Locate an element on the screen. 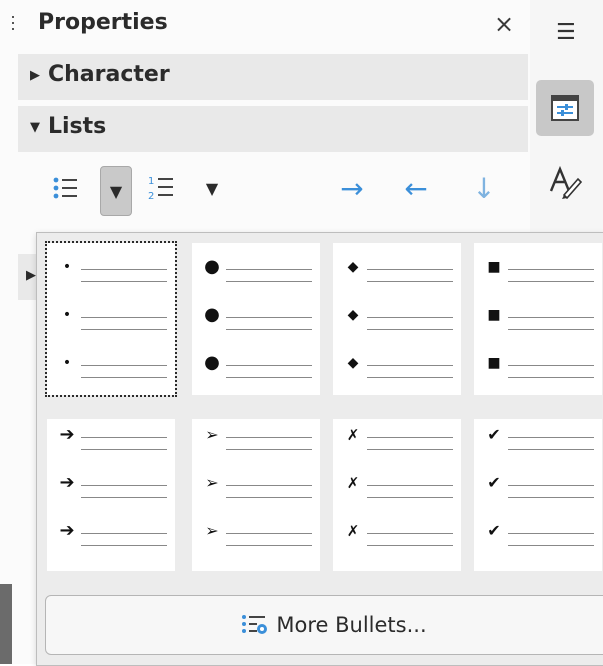 The image size is (603, 666). promote-button: ← is located at coordinates (416, 188).